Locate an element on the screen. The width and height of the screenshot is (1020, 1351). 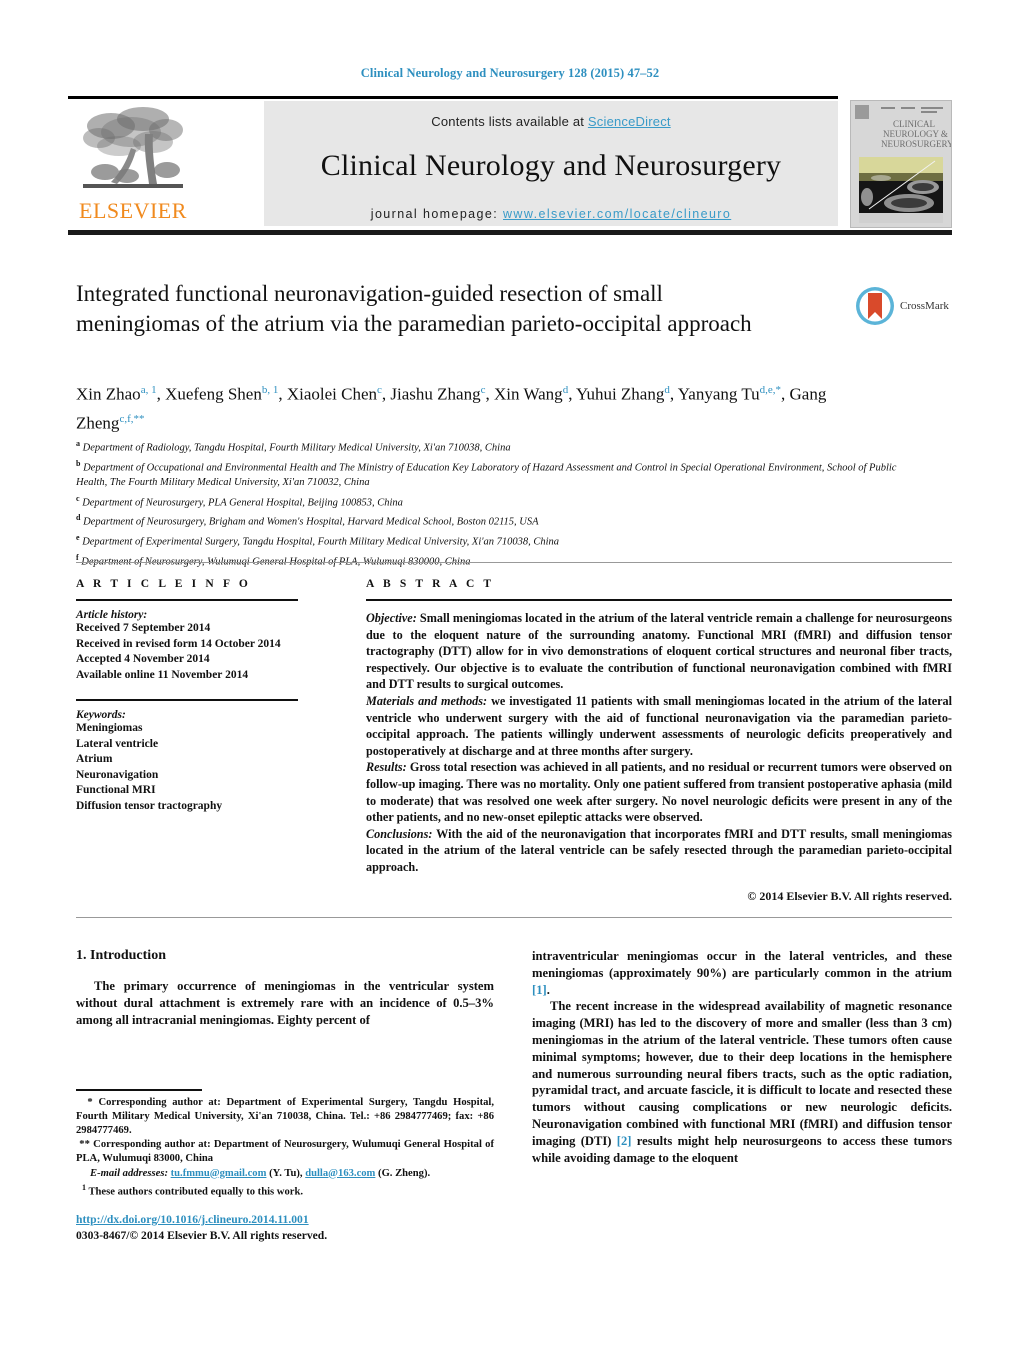
footnote-marker: ** is located at coordinates (83, 1144).